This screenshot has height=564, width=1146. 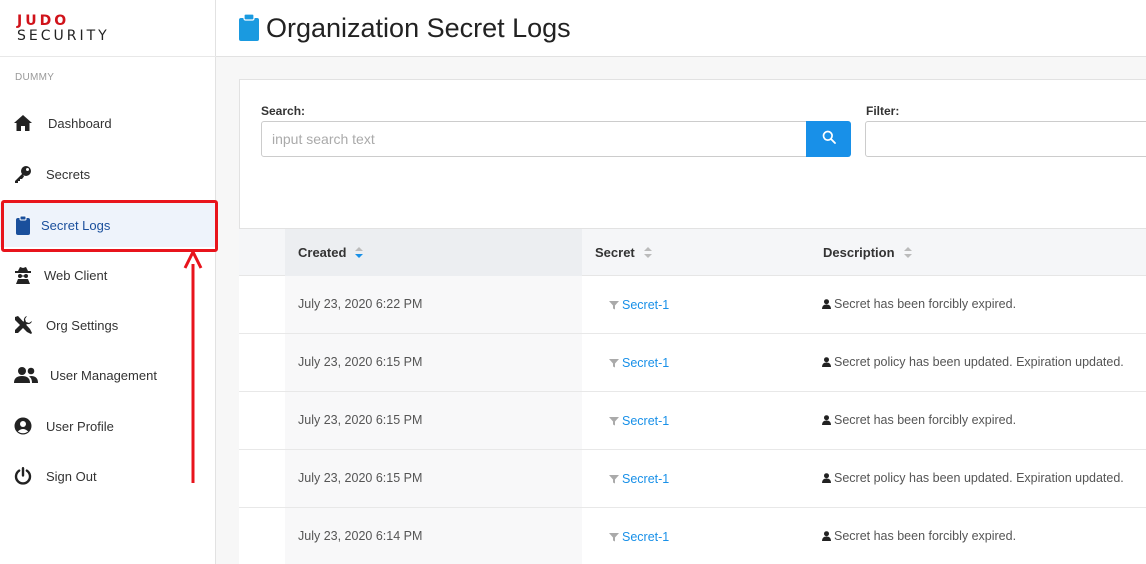 What do you see at coordinates (534, 139) in the screenshot?
I see `search-input` at bounding box center [534, 139].